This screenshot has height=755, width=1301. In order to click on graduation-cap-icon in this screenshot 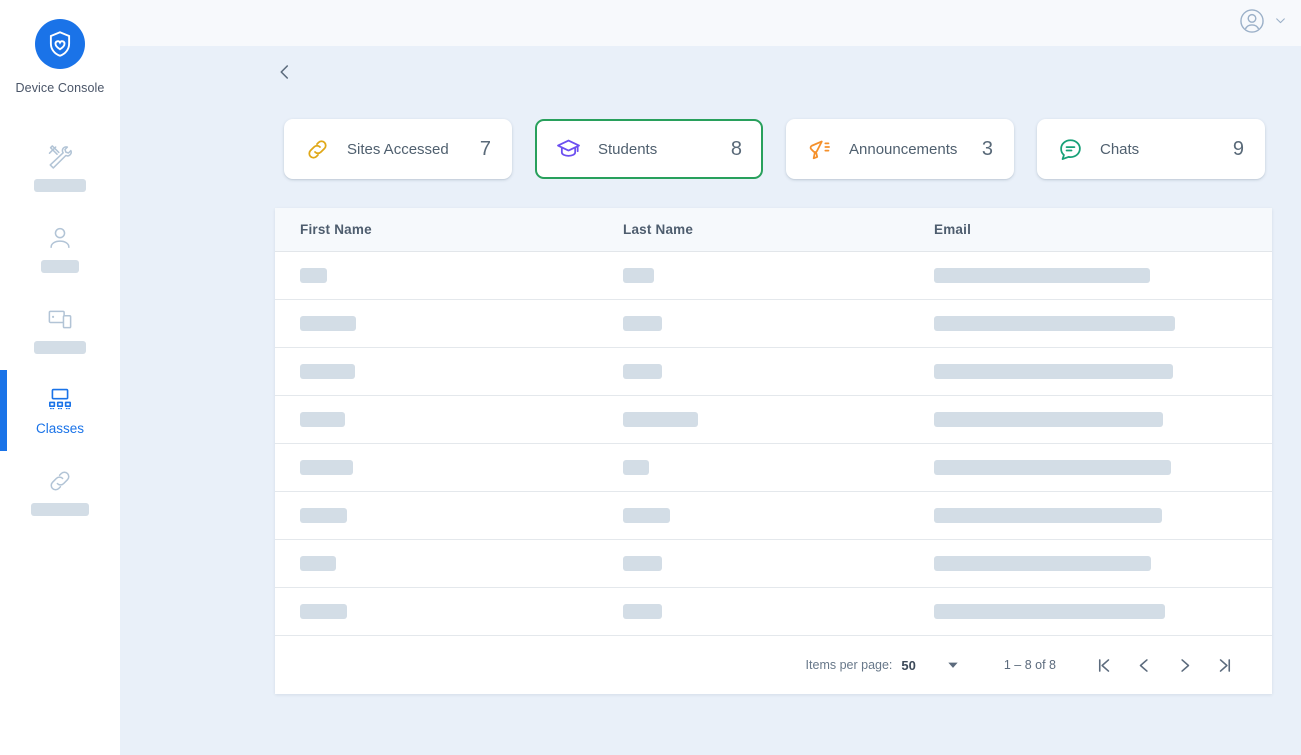, I will do `click(568, 149)`.